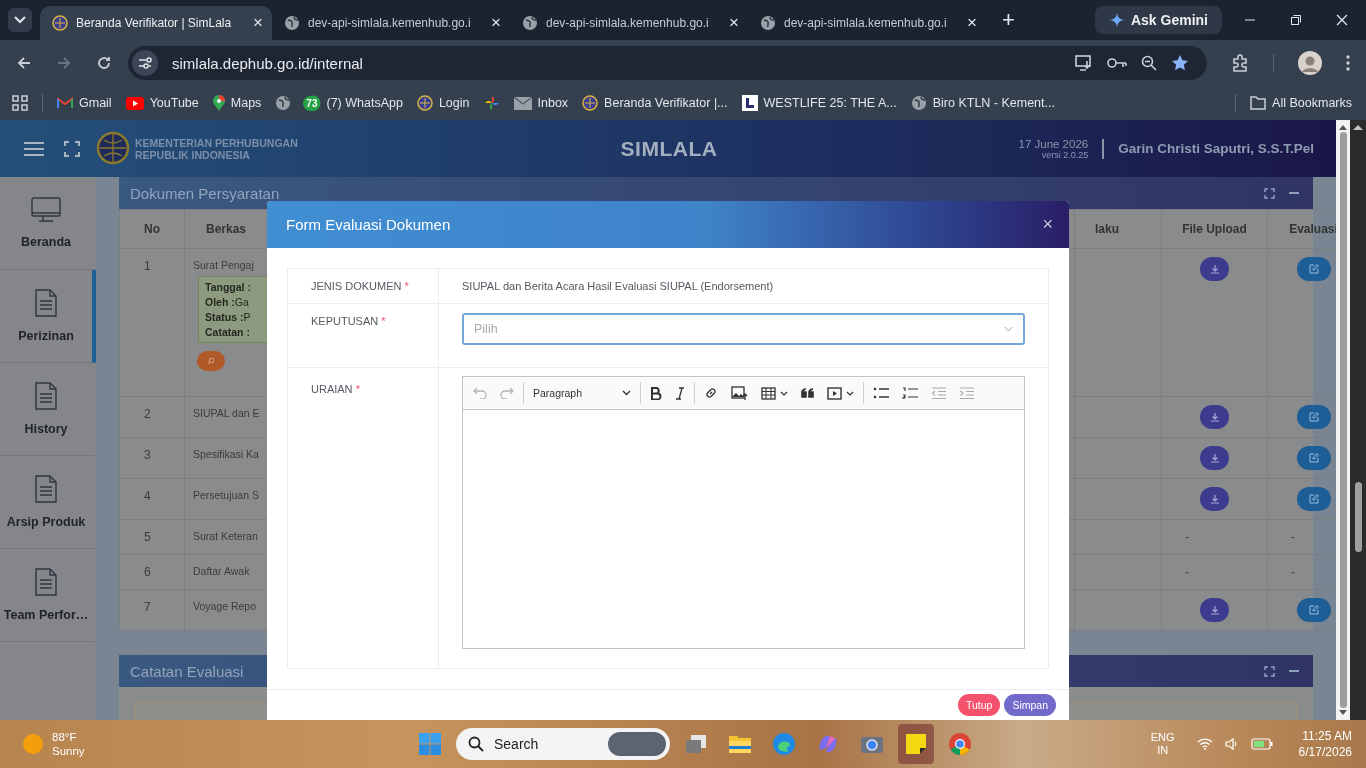 Image resolution: width=1366 pixels, height=768 pixels. I want to click on folder-icon, so click(740, 744).